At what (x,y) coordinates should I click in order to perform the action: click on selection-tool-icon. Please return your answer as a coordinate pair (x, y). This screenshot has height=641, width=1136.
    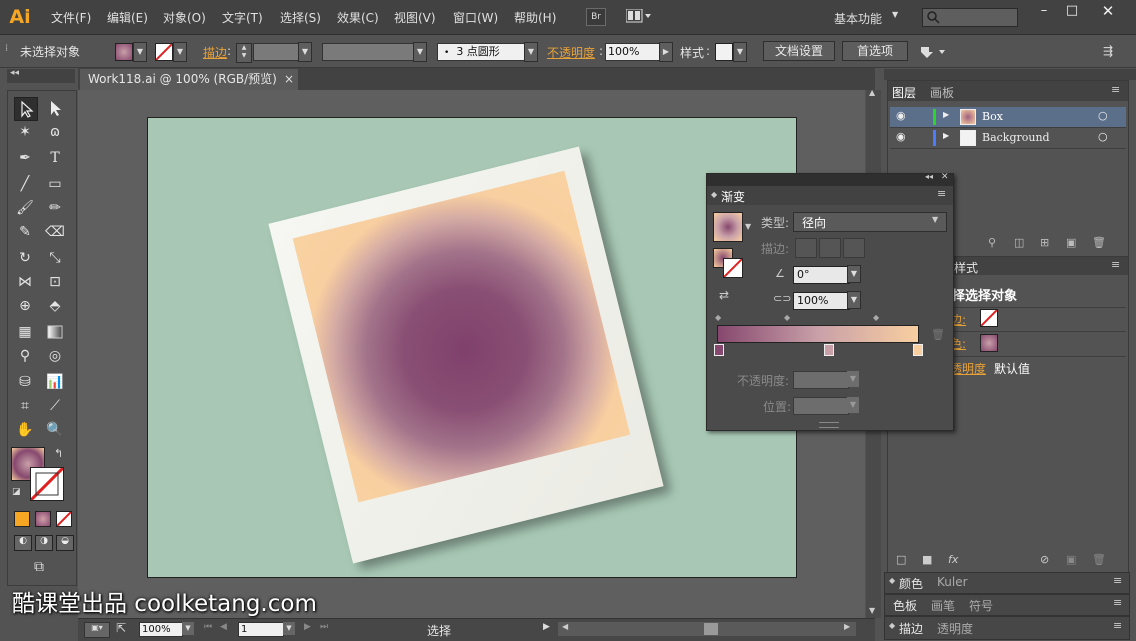
    Looking at the image, I should click on (26, 109).